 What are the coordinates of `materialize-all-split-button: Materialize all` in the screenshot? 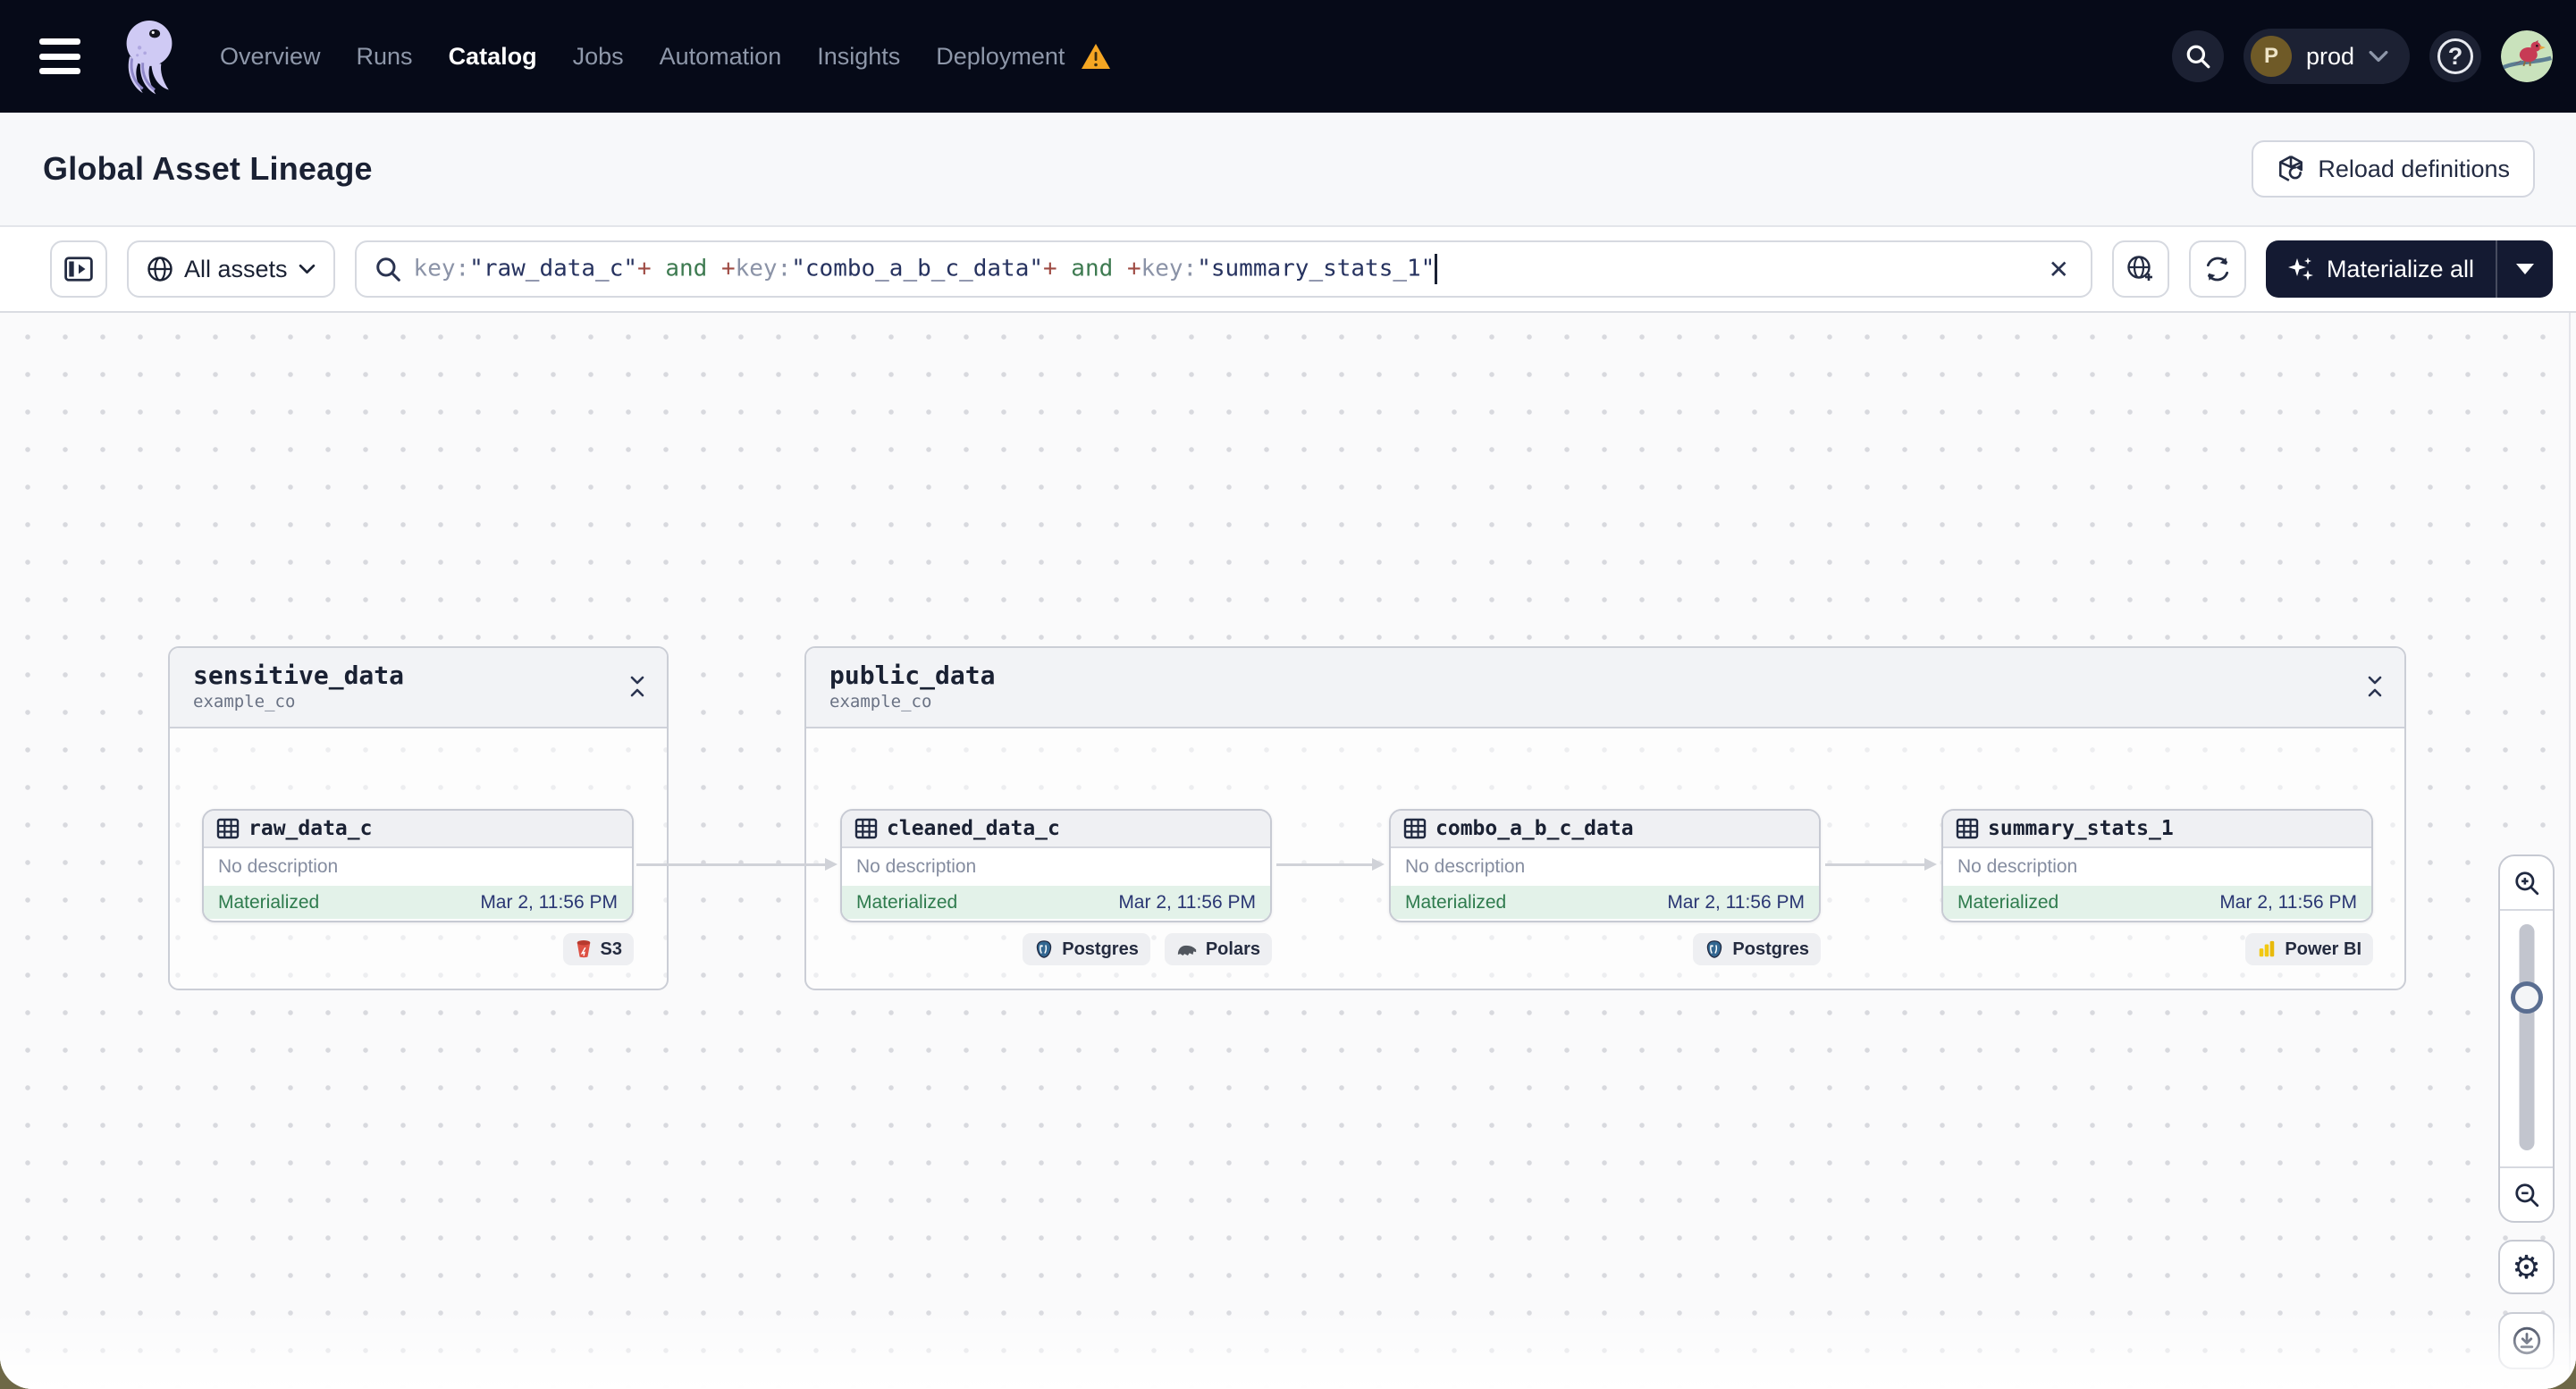 It's located at (2409, 269).